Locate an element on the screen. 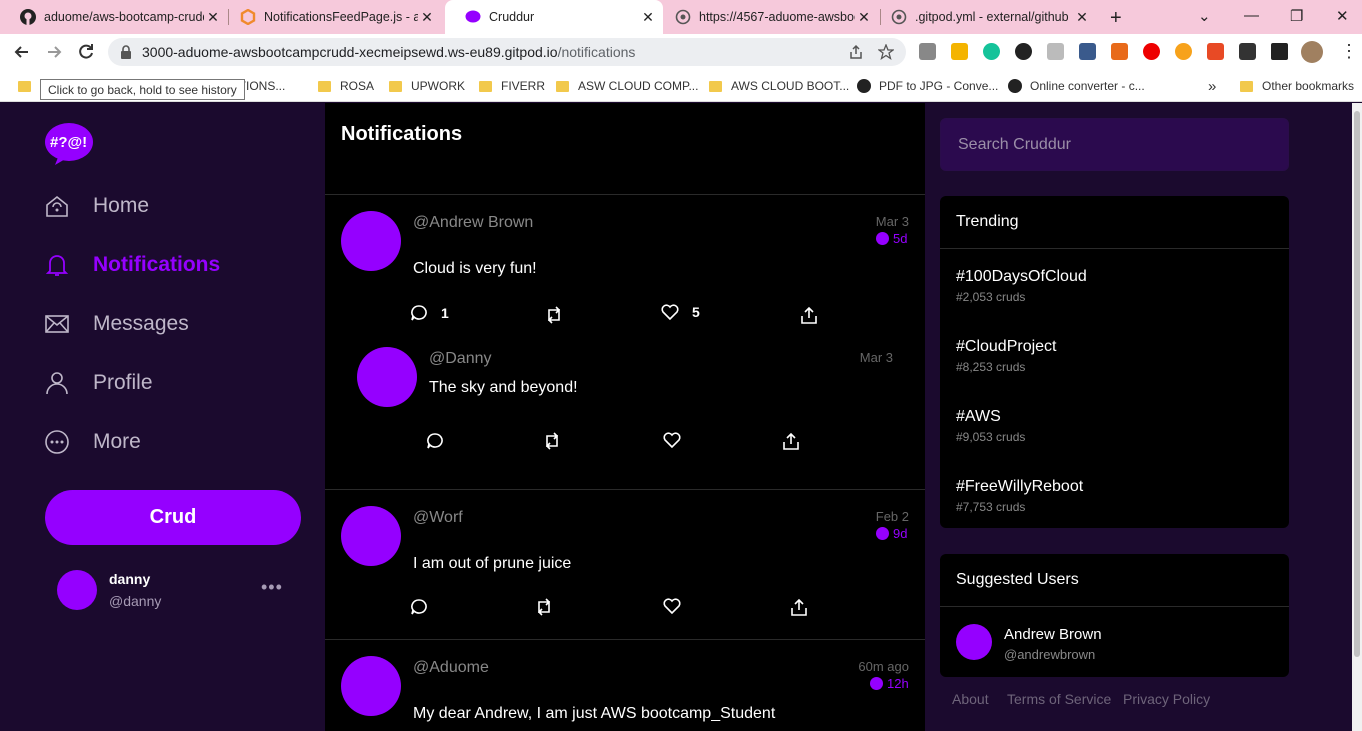  trend-tag: #AWS is located at coordinates (978, 417).